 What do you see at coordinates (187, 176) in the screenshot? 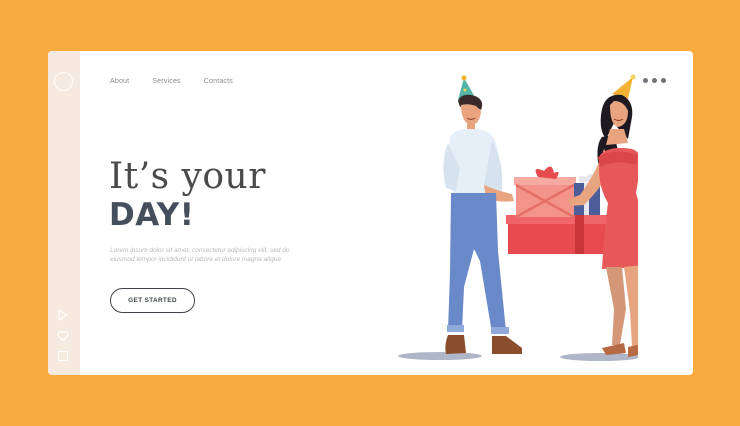
I see `hero-title-line1: It’s your` at bounding box center [187, 176].